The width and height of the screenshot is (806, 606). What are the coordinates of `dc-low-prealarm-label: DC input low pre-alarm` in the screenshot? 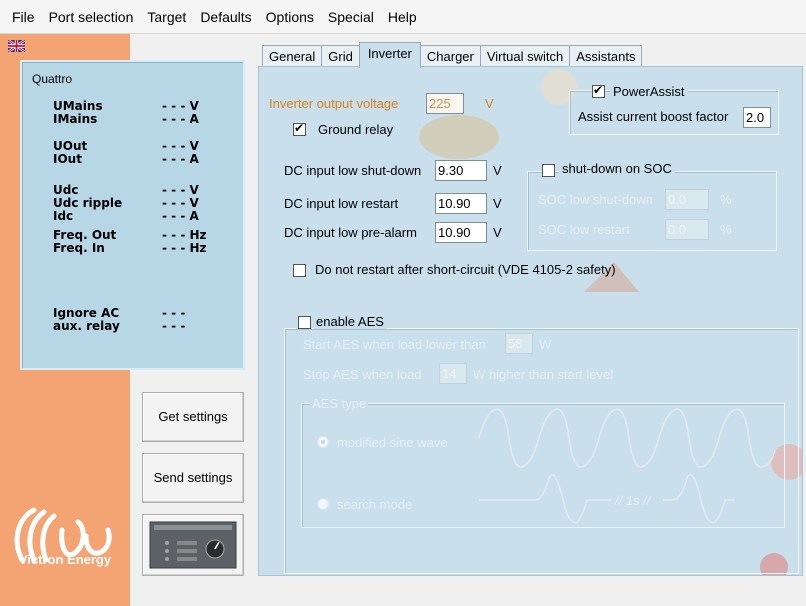 It's located at (350, 232).